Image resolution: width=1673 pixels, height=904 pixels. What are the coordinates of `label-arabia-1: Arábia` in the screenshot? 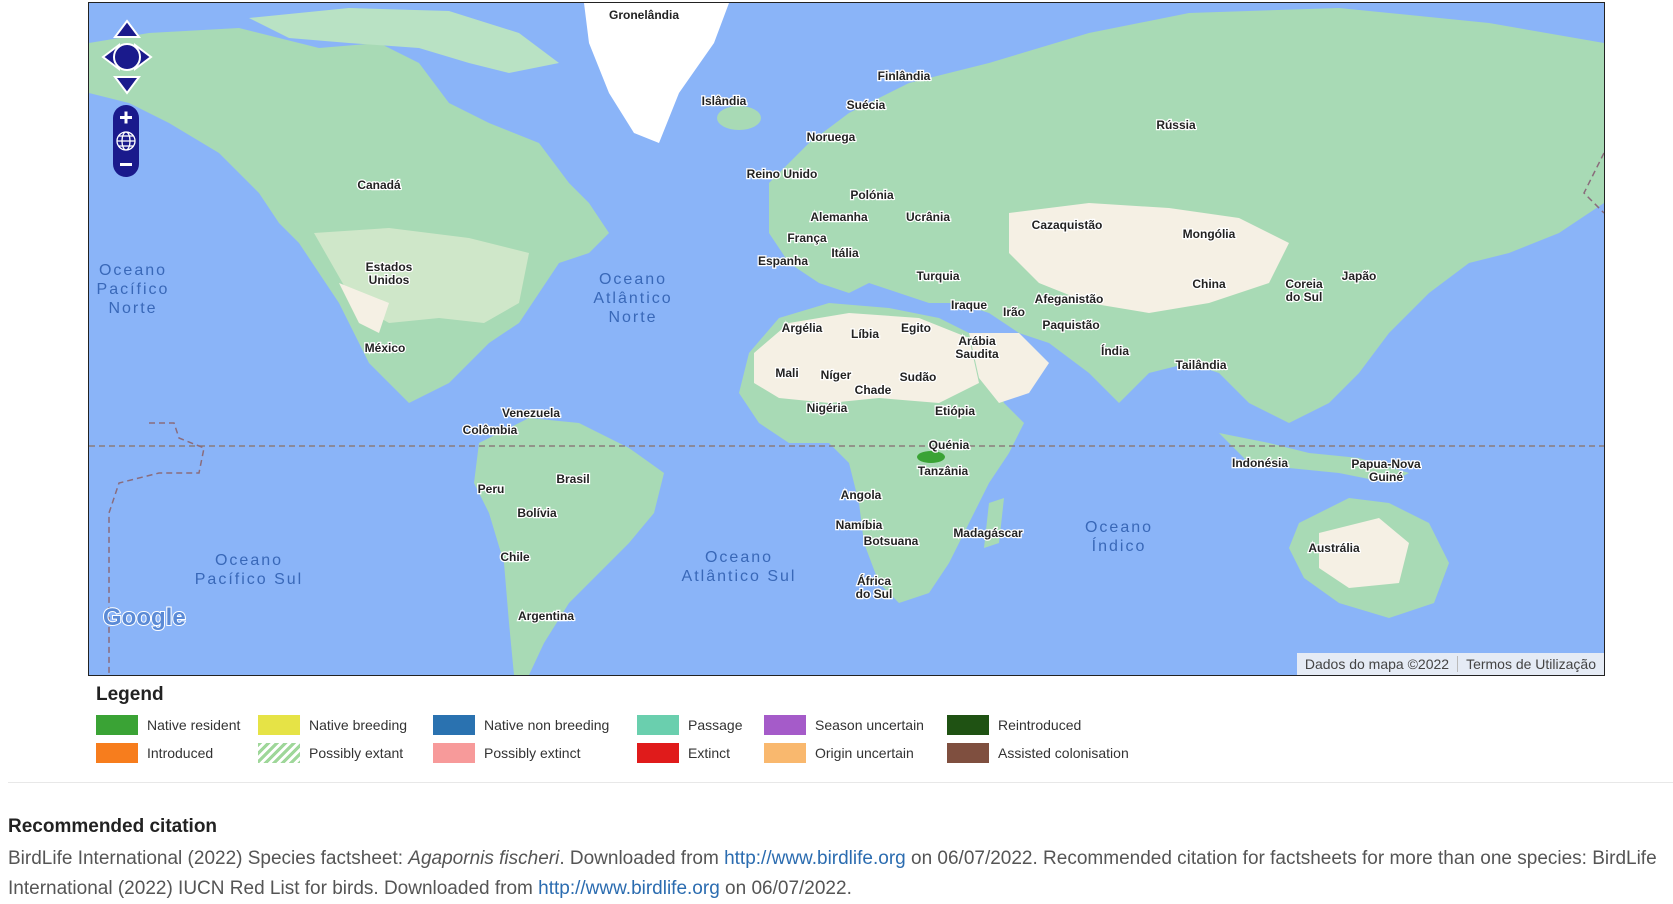 It's located at (977, 341).